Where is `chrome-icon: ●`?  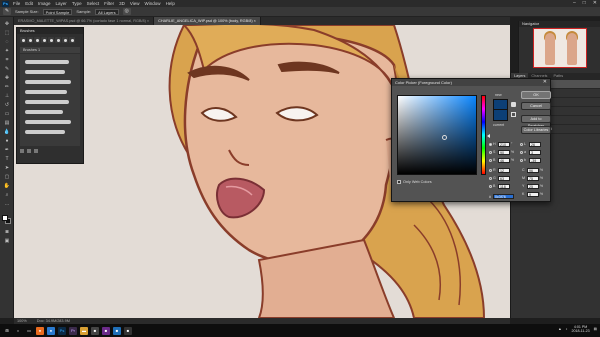
chrome-icon: ● is located at coordinates (51, 330).